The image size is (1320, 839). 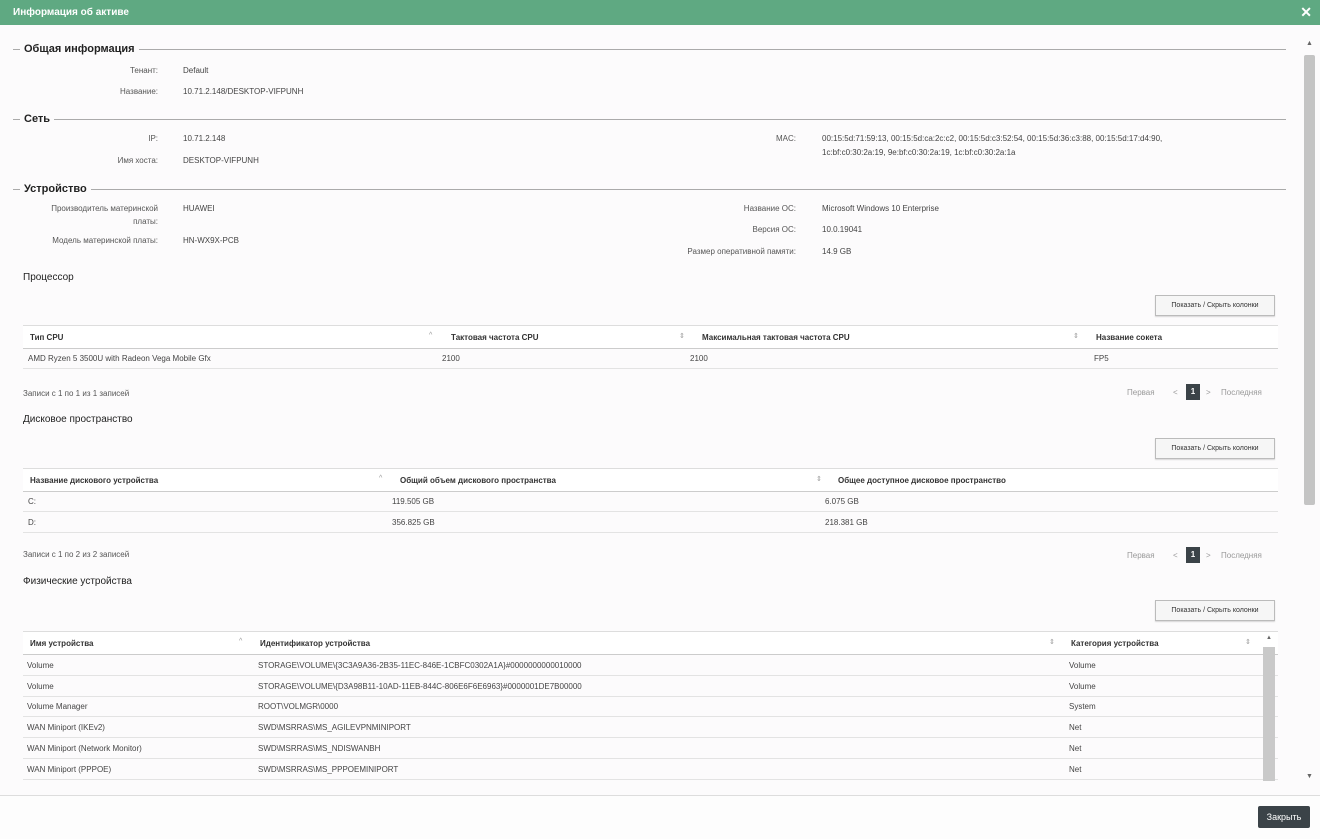 I want to click on mac-label: MAC:, so click(x=786, y=138).